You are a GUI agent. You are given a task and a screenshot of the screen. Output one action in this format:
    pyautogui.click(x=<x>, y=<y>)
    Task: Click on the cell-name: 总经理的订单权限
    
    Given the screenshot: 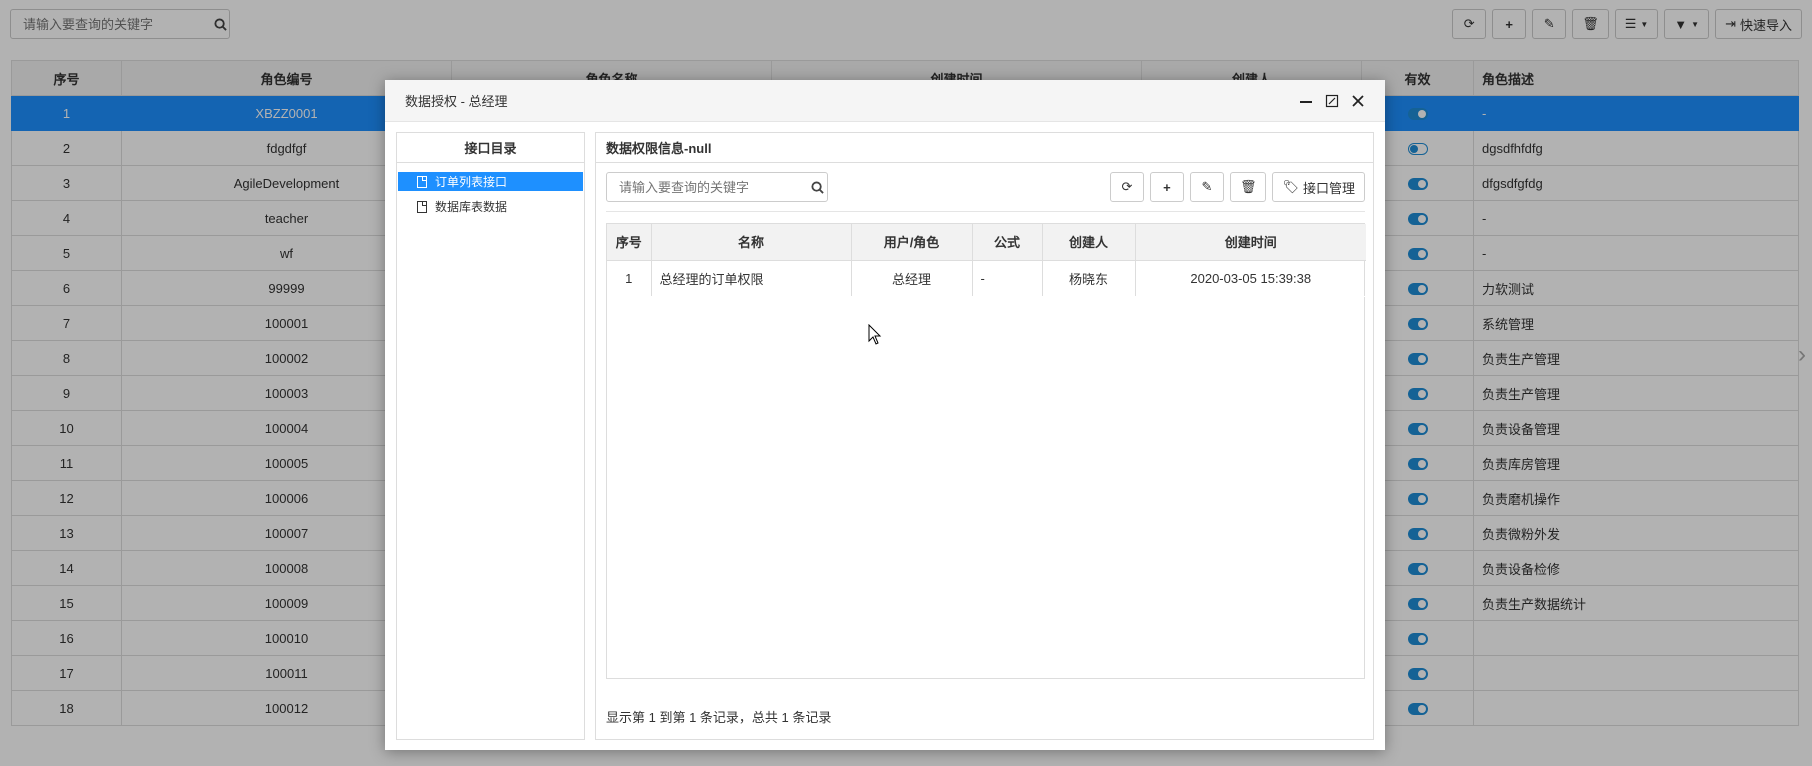 What is the action you would take?
    pyautogui.click(x=751, y=278)
    